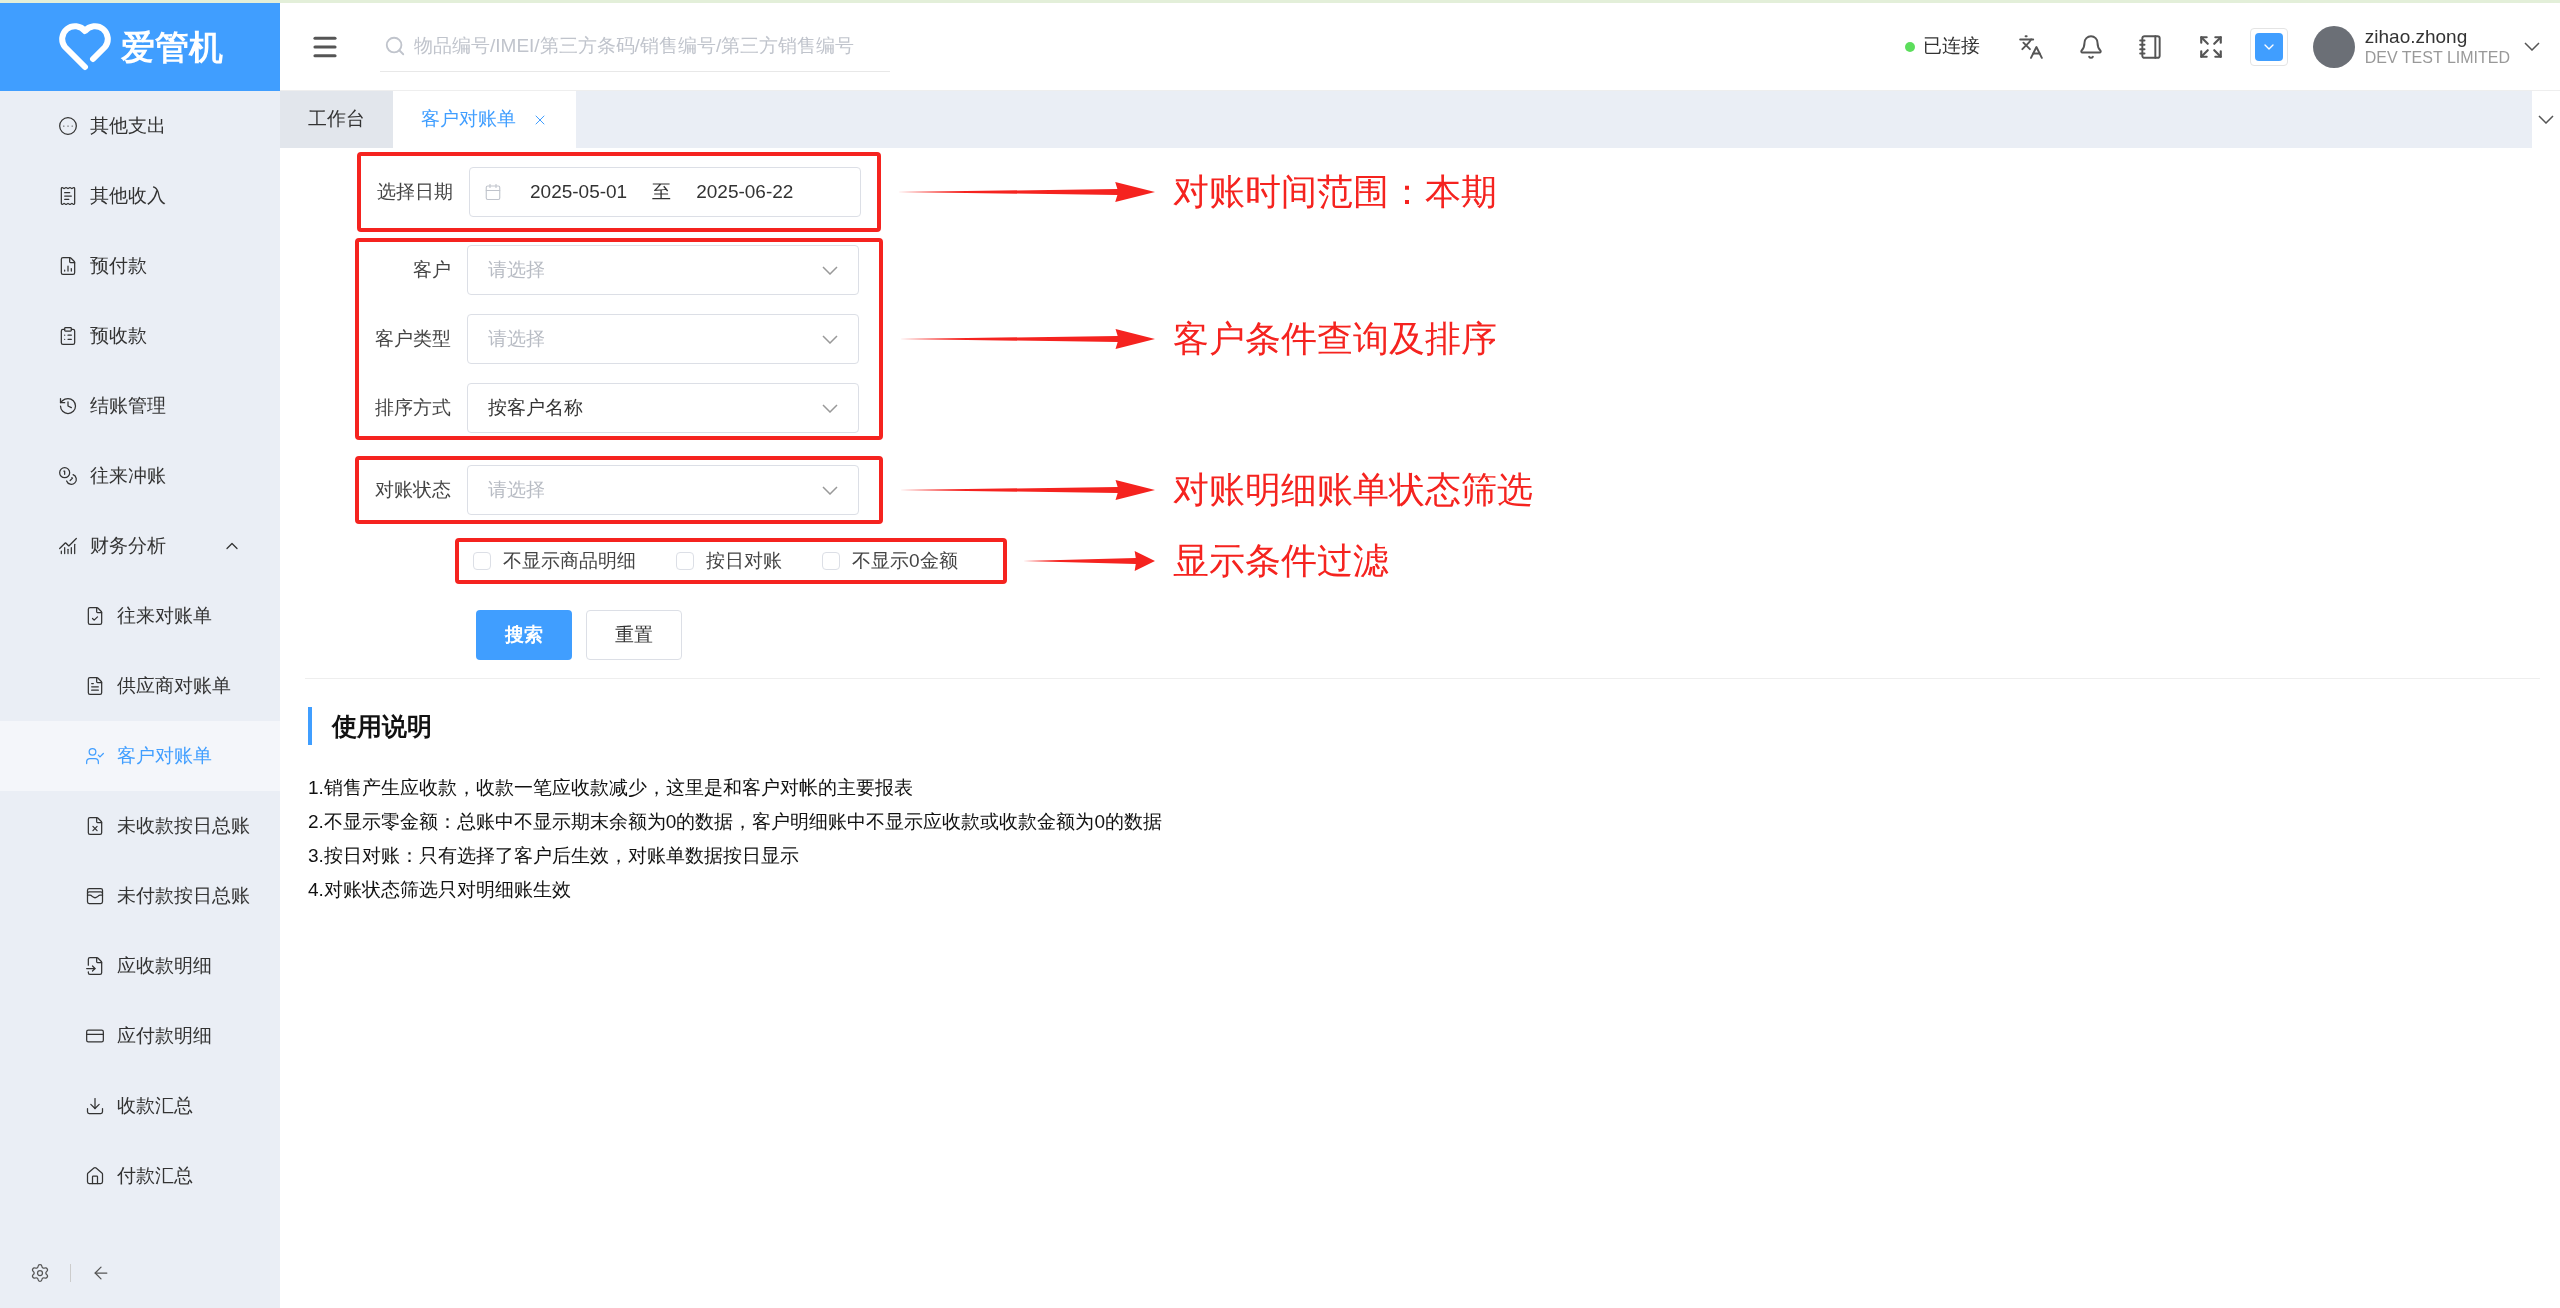 The width and height of the screenshot is (2560, 1308). Describe the element at coordinates (140, 336) in the screenshot. I see `sidebar-item: 预收款` at that location.